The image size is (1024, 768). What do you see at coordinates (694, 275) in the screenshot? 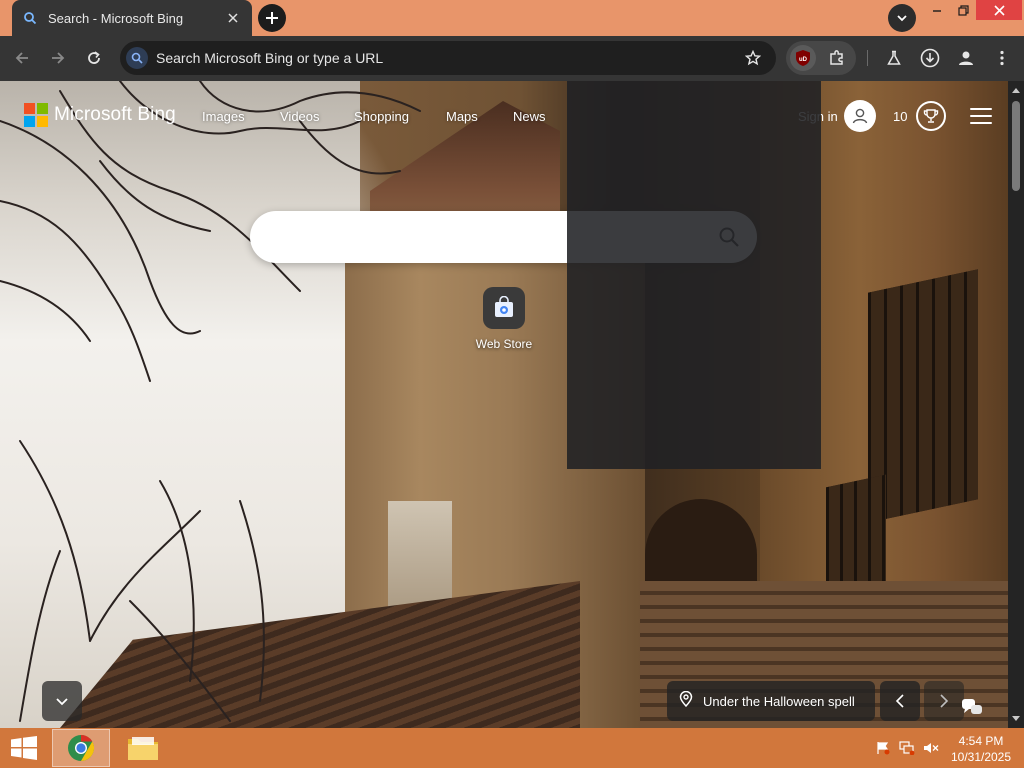
I see `overlay-panel` at bounding box center [694, 275].